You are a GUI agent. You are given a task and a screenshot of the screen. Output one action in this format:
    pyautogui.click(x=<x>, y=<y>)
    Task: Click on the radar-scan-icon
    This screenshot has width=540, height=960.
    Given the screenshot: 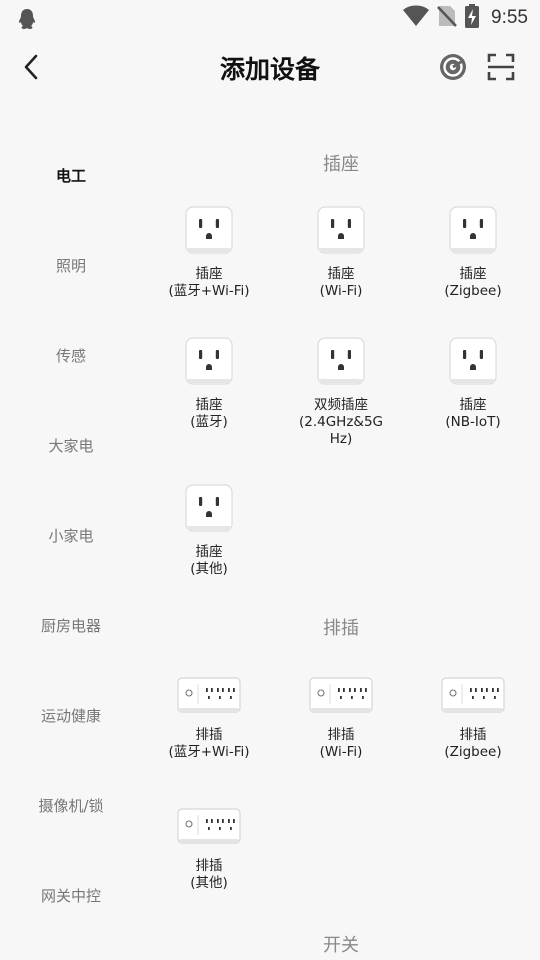 What is the action you would take?
    pyautogui.click(x=453, y=67)
    